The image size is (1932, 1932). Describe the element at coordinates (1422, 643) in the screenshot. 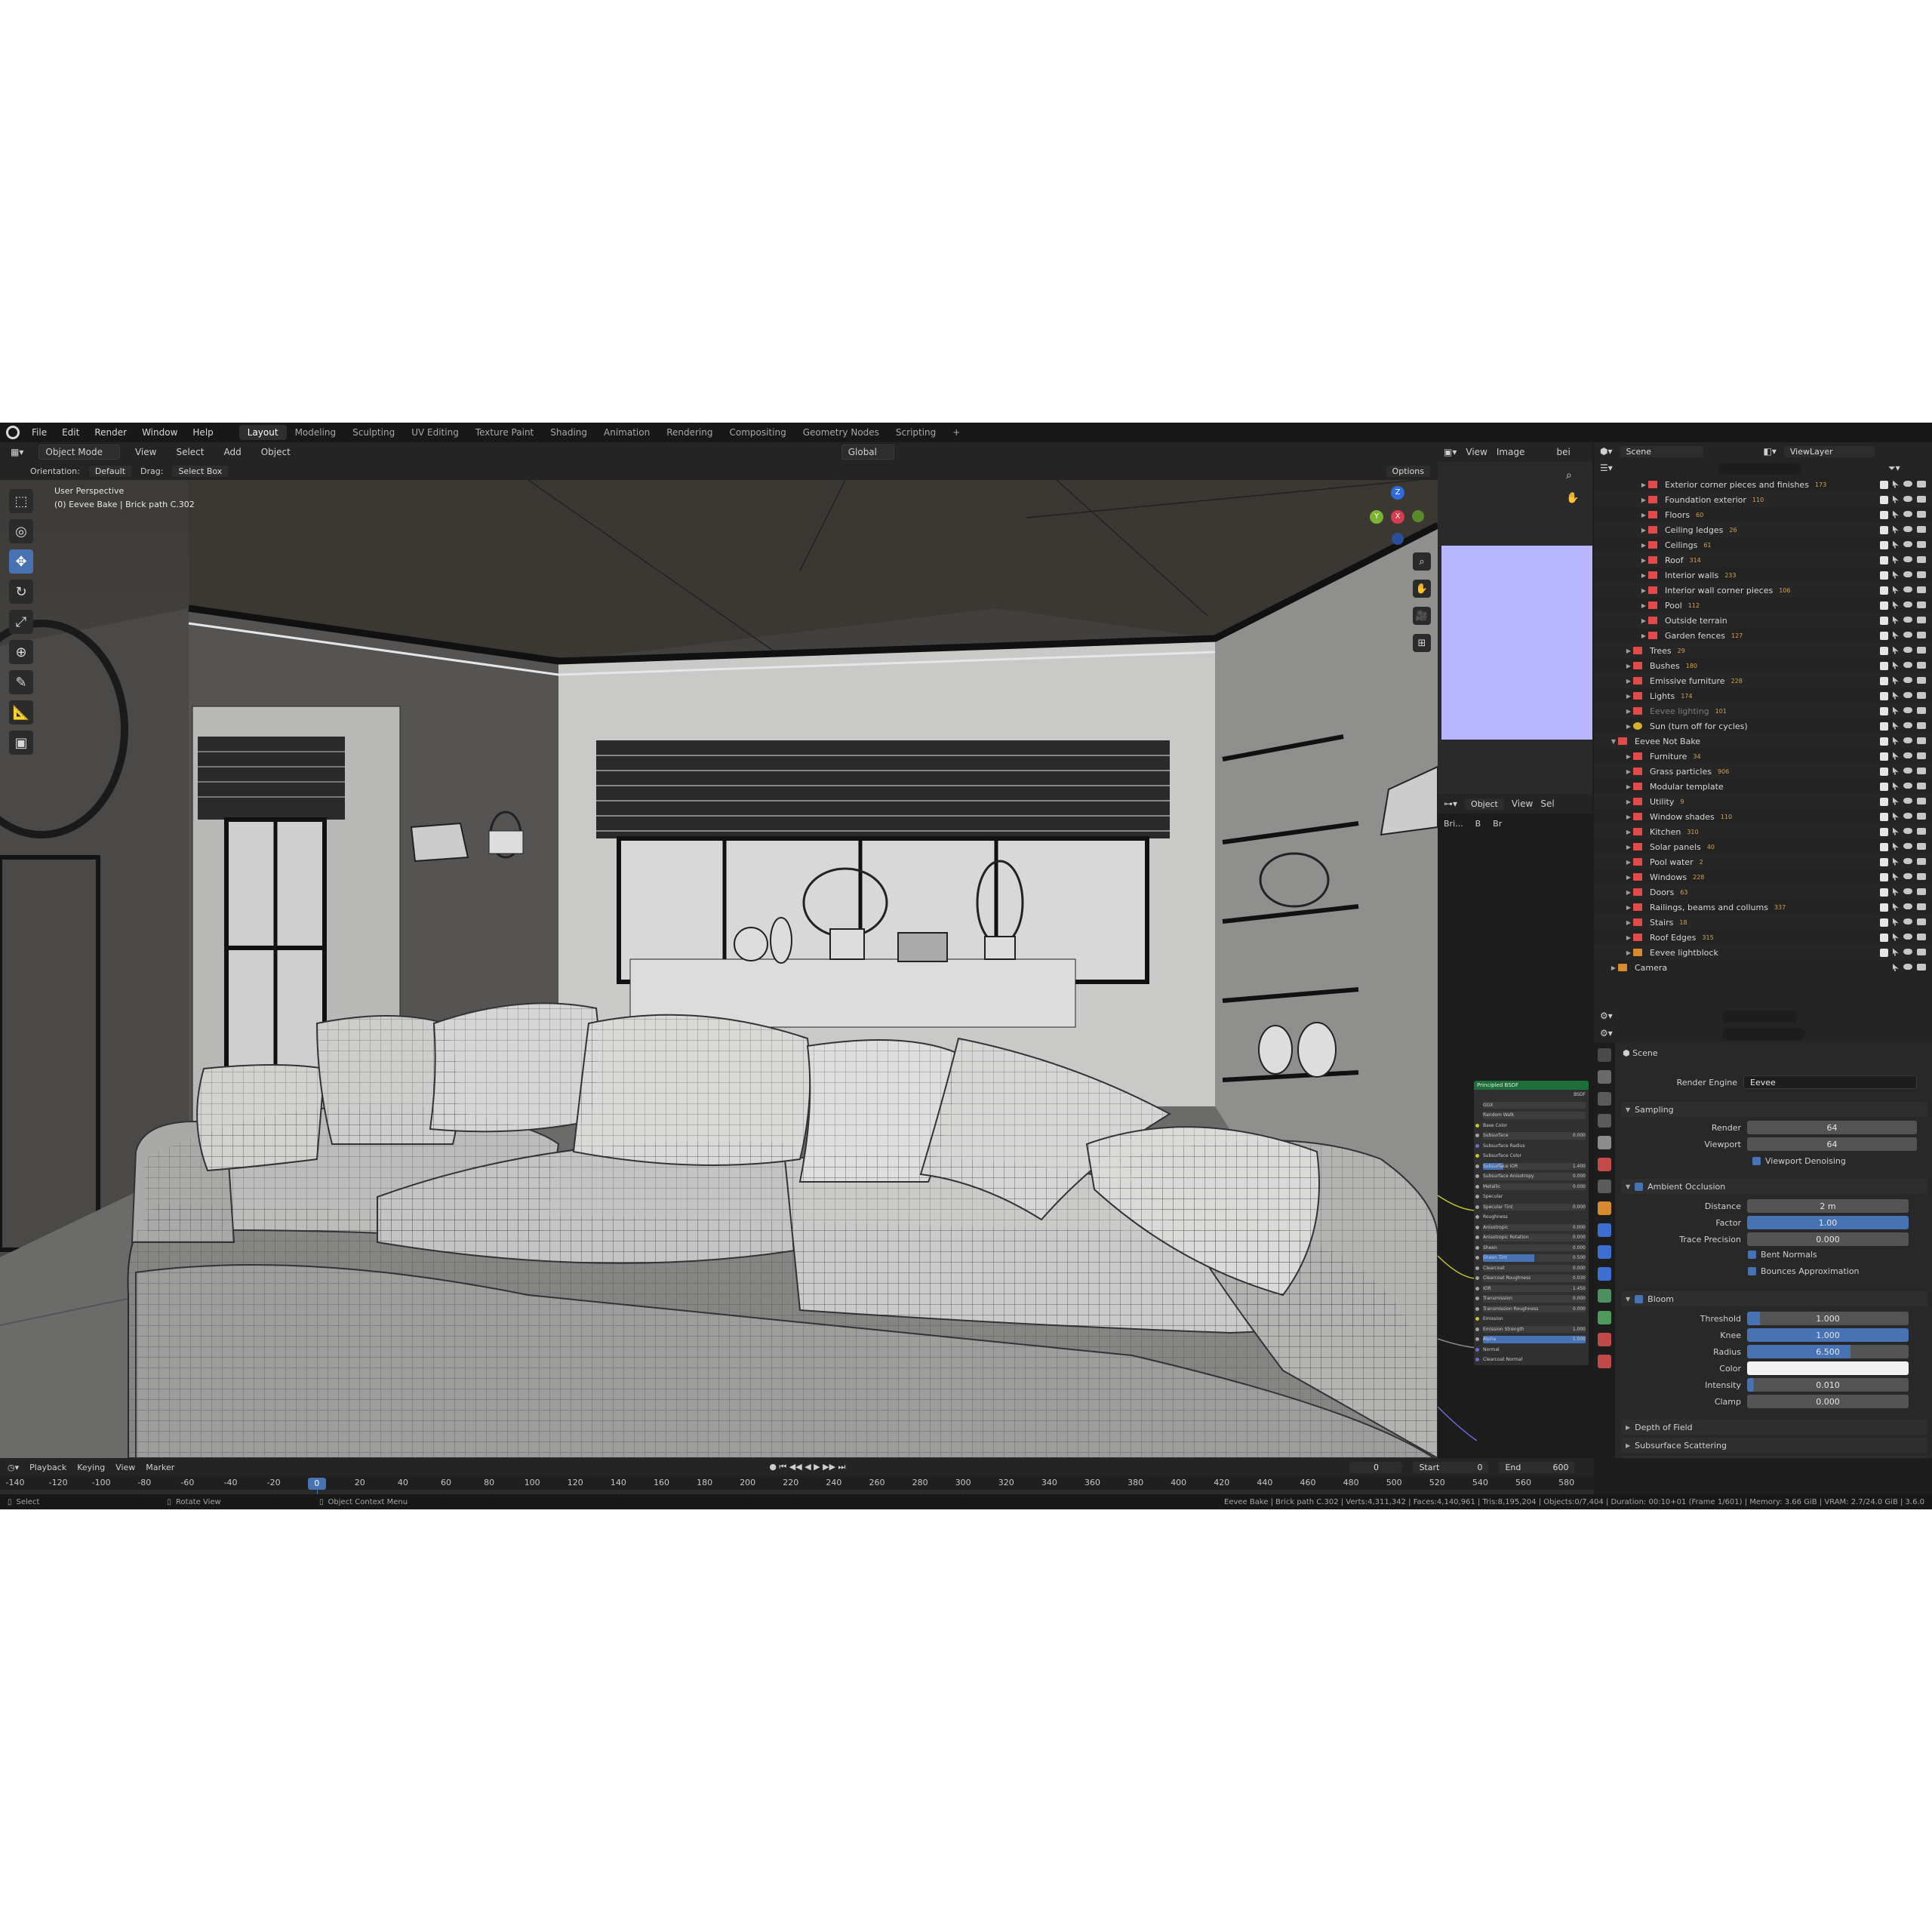

I see `perspective-toggle-icon: ⊞` at that location.